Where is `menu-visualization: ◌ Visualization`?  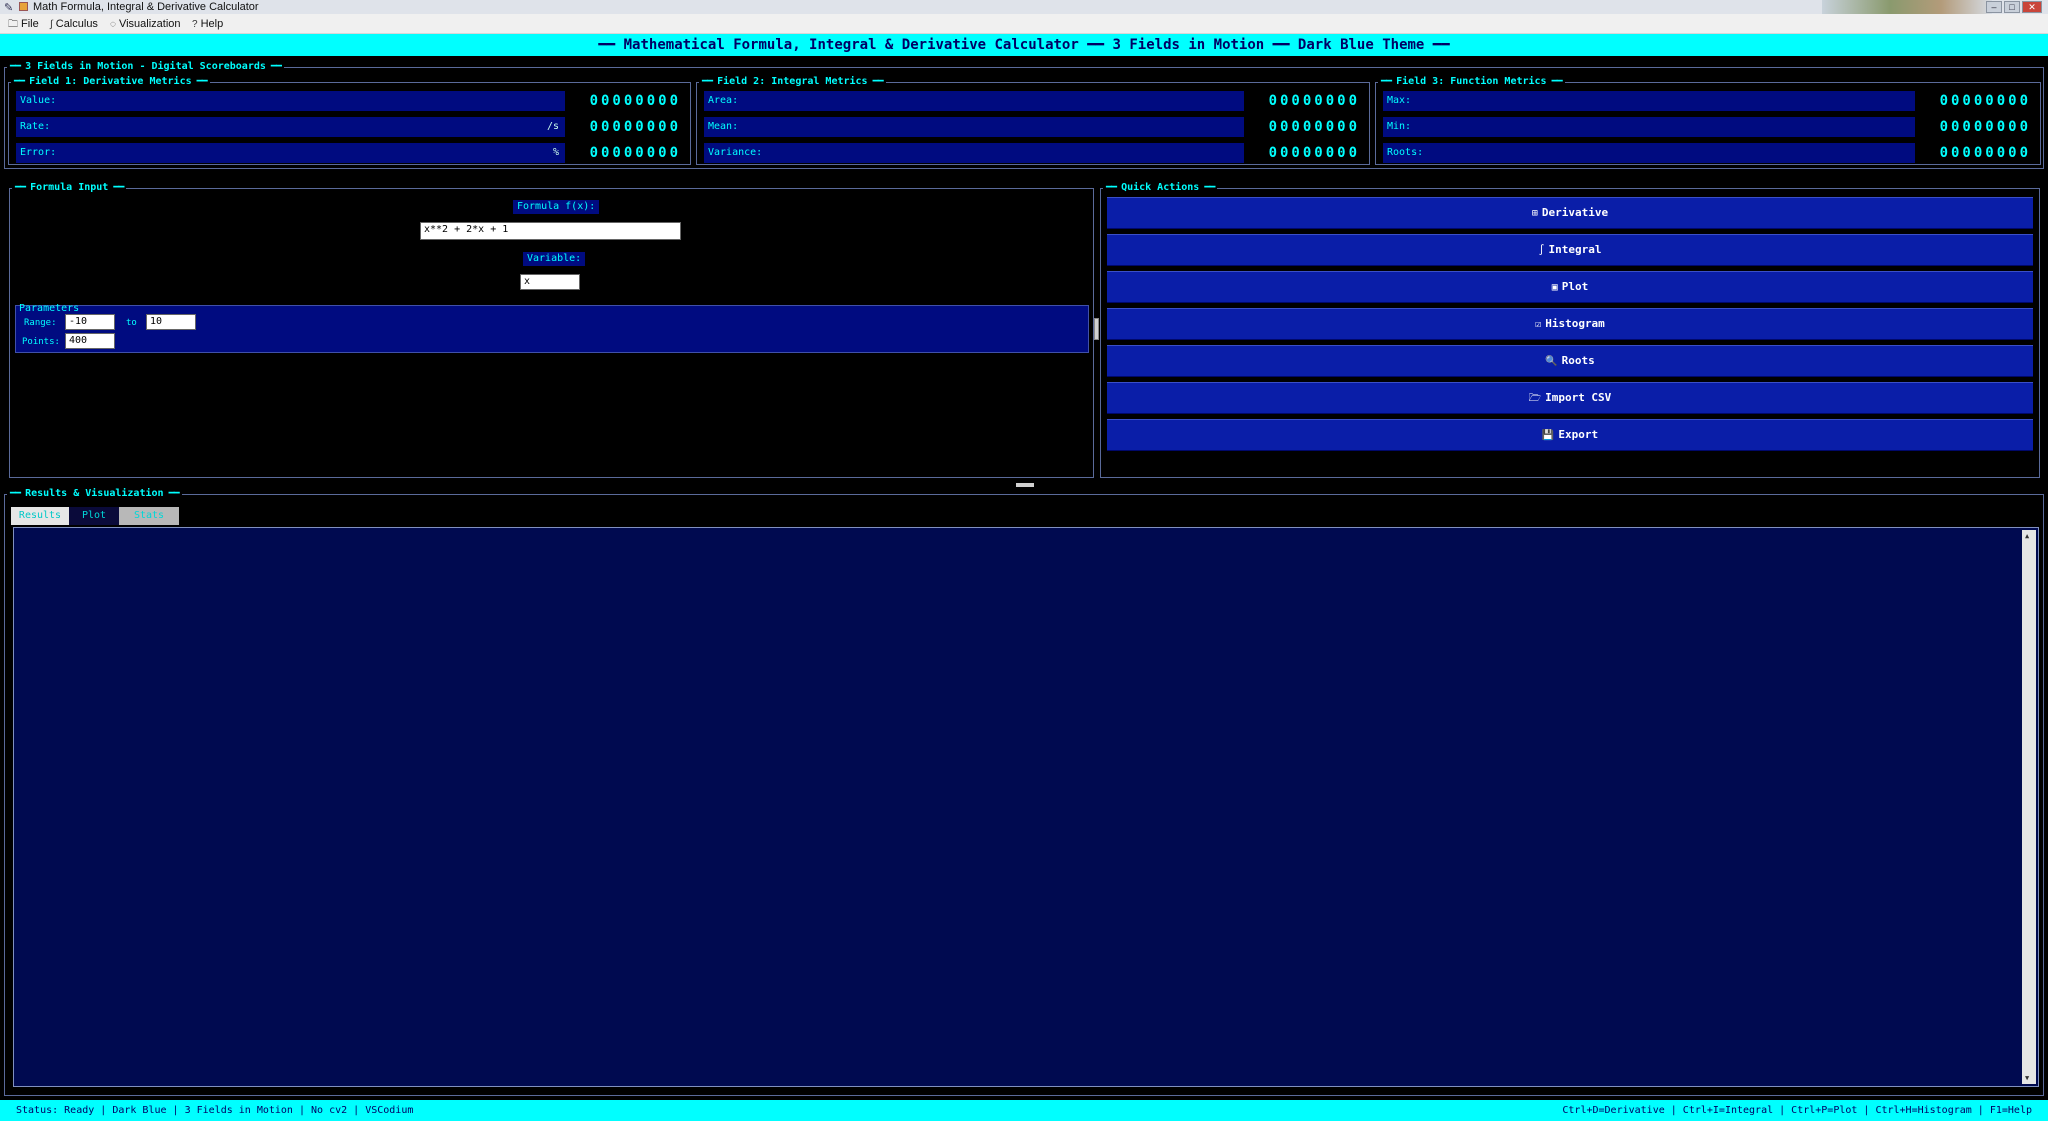 menu-visualization: ◌ Visualization is located at coordinates (145, 24).